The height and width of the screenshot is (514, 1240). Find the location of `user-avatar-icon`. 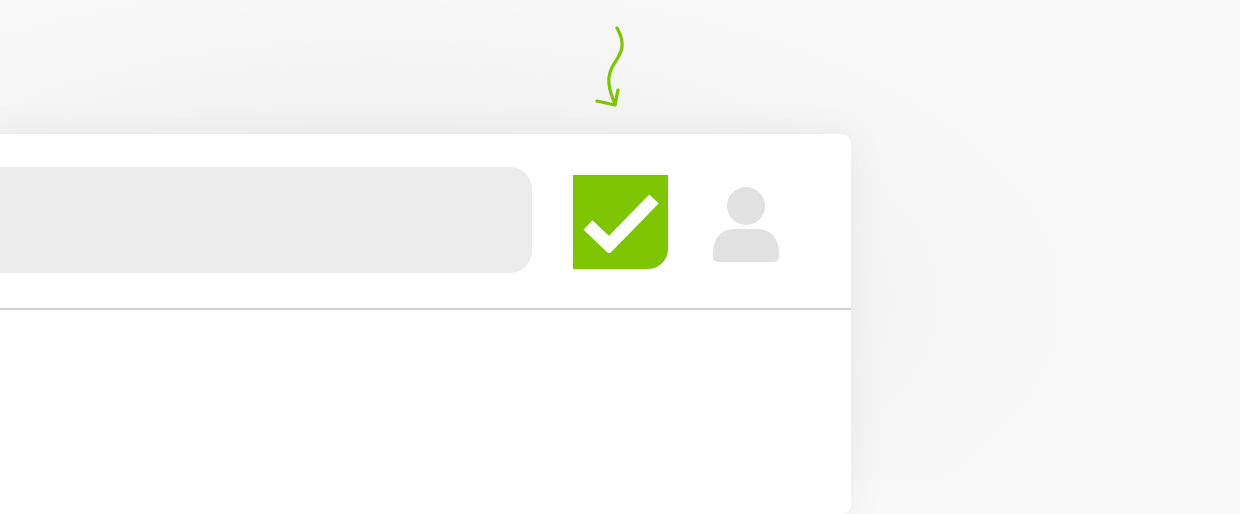

user-avatar-icon is located at coordinates (746, 224).